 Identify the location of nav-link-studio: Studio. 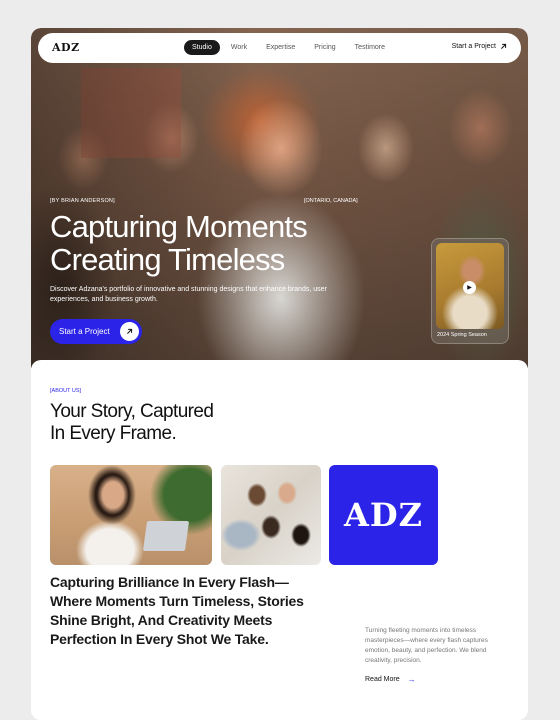
(202, 47).